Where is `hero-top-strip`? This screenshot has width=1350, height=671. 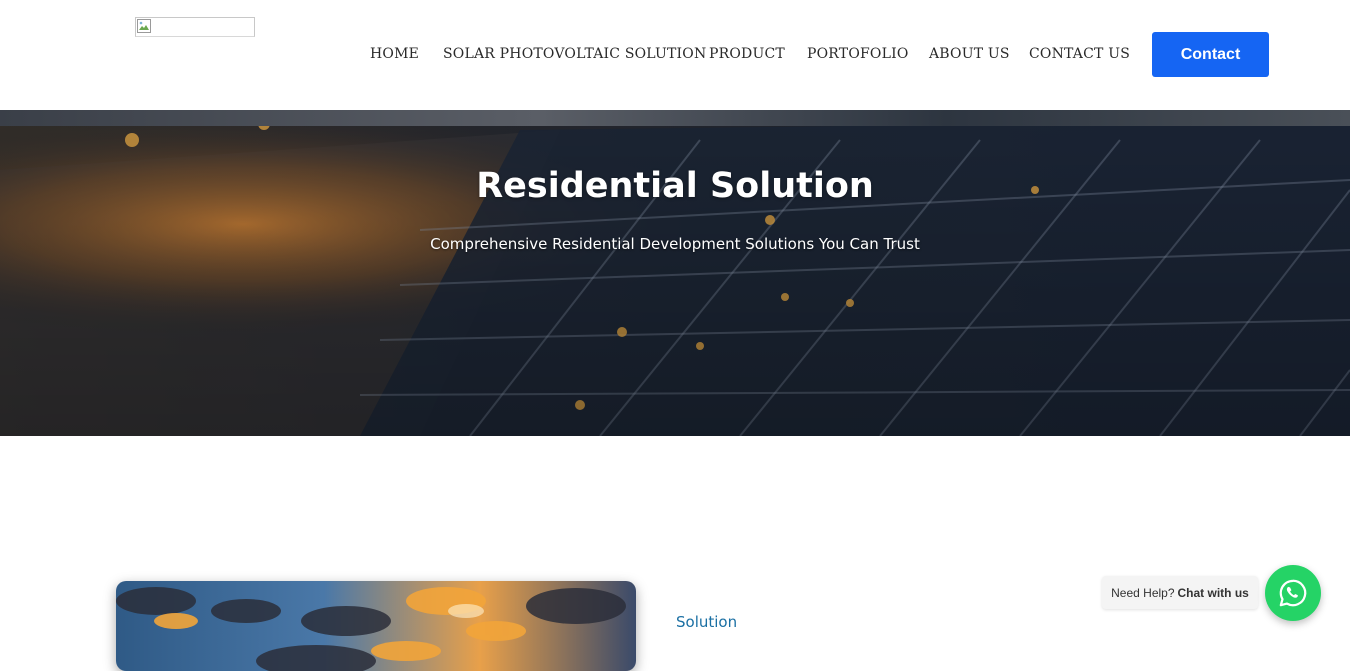
hero-top-strip is located at coordinates (675, 118).